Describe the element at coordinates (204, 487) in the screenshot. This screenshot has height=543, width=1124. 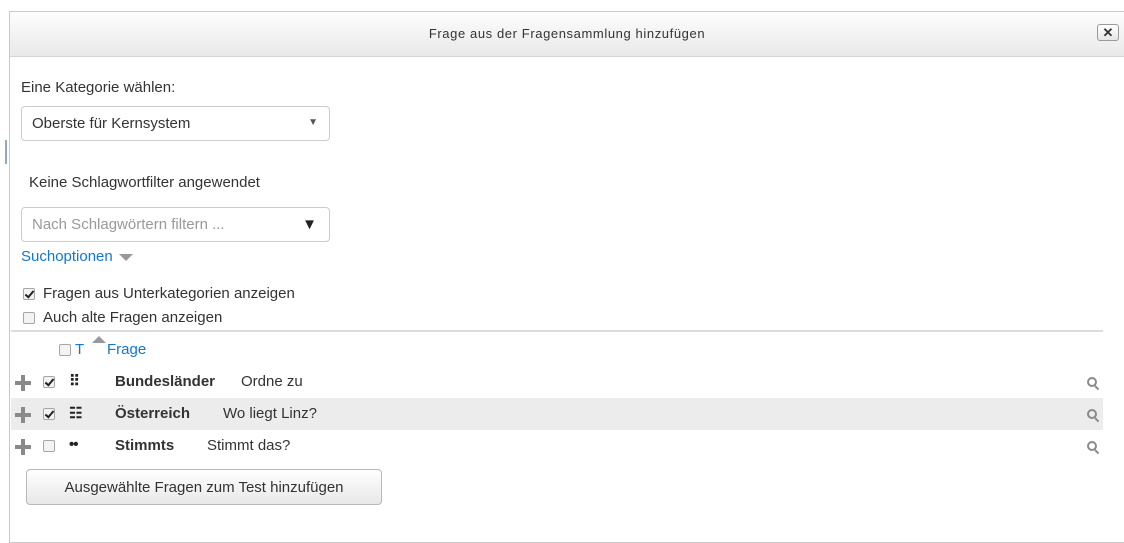
I see `add-selected-questions-button: Ausgewählte Fragen zum Test hinzufügen` at that location.